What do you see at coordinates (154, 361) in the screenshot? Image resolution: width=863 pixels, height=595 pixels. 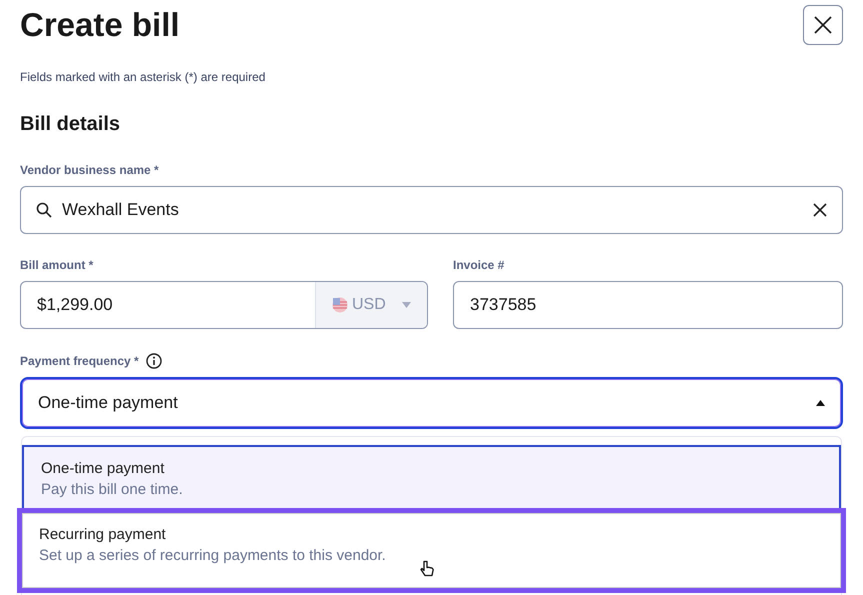 I see `info-icon` at bounding box center [154, 361].